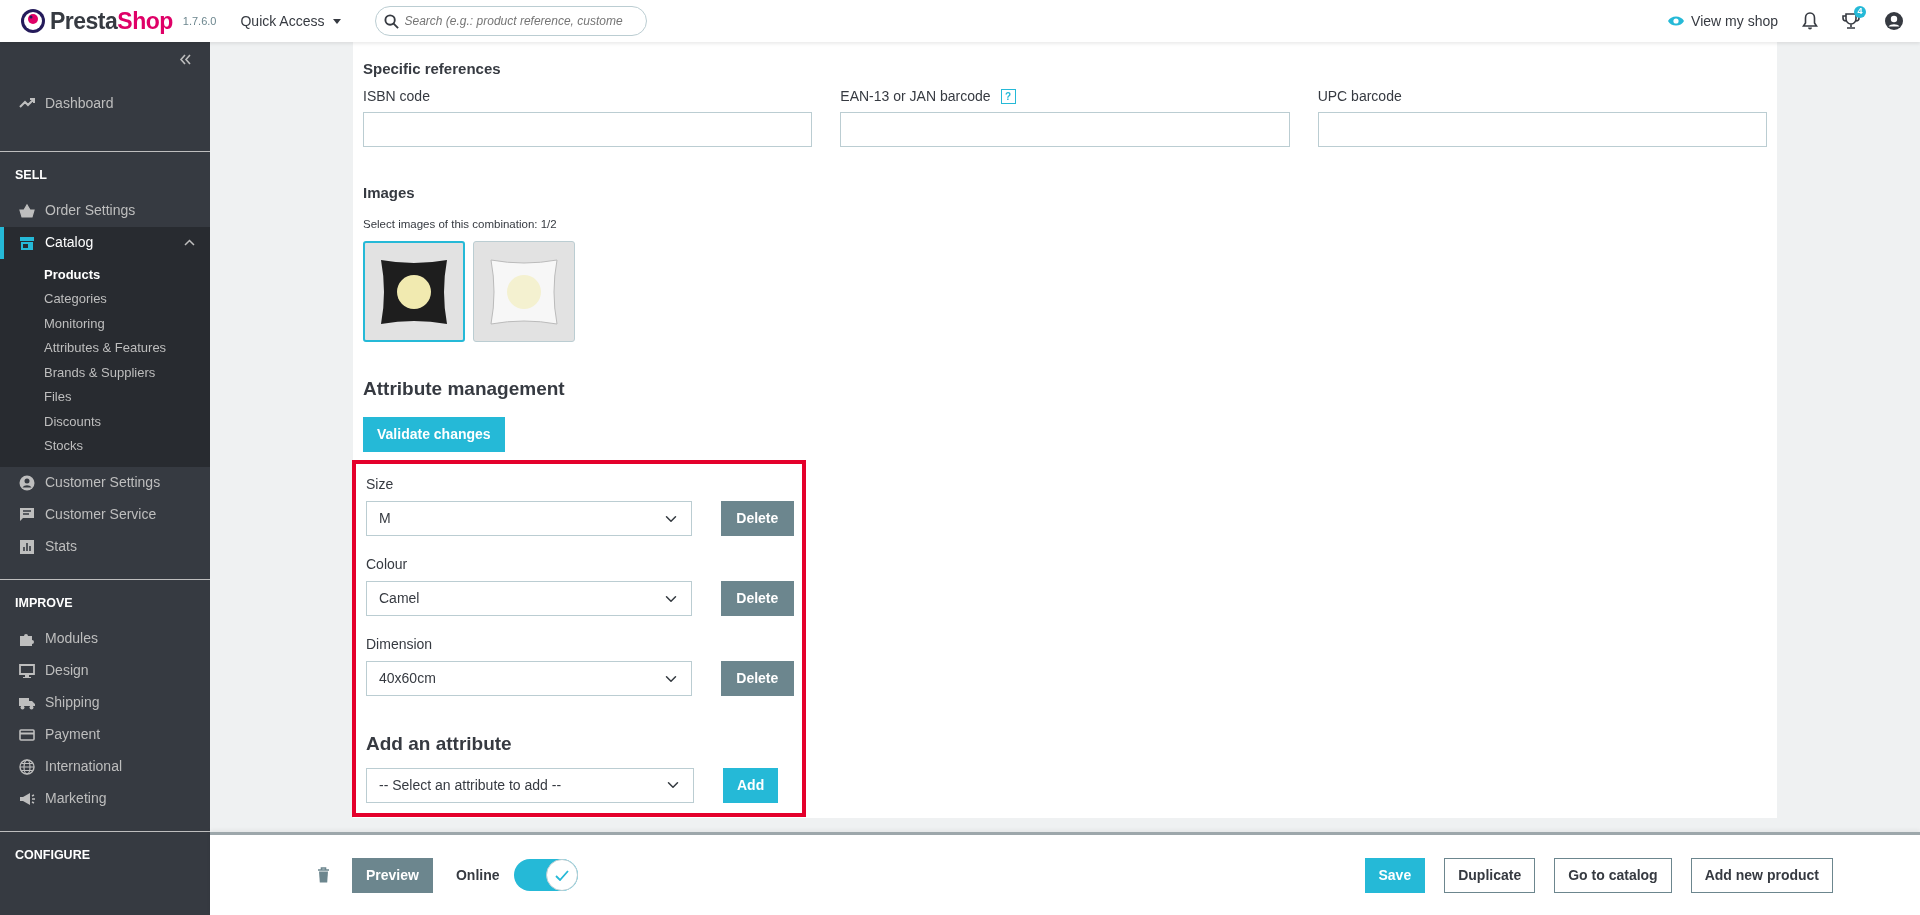 This screenshot has height=915, width=1920. Describe the element at coordinates (105, 482) in the screenshot. I see `sidebar-item: Customer Settings` at that location.